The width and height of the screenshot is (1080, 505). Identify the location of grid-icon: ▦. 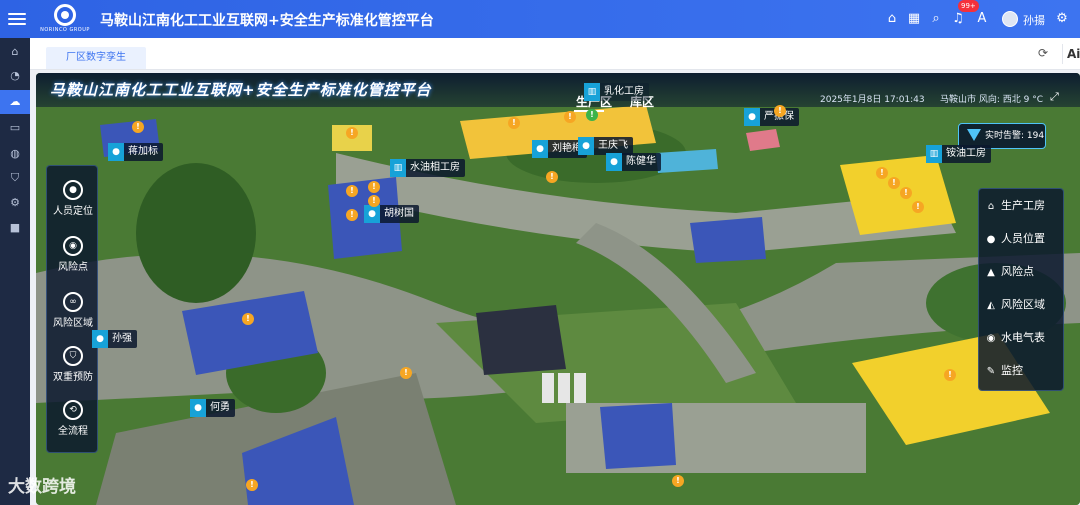
(914, 19).